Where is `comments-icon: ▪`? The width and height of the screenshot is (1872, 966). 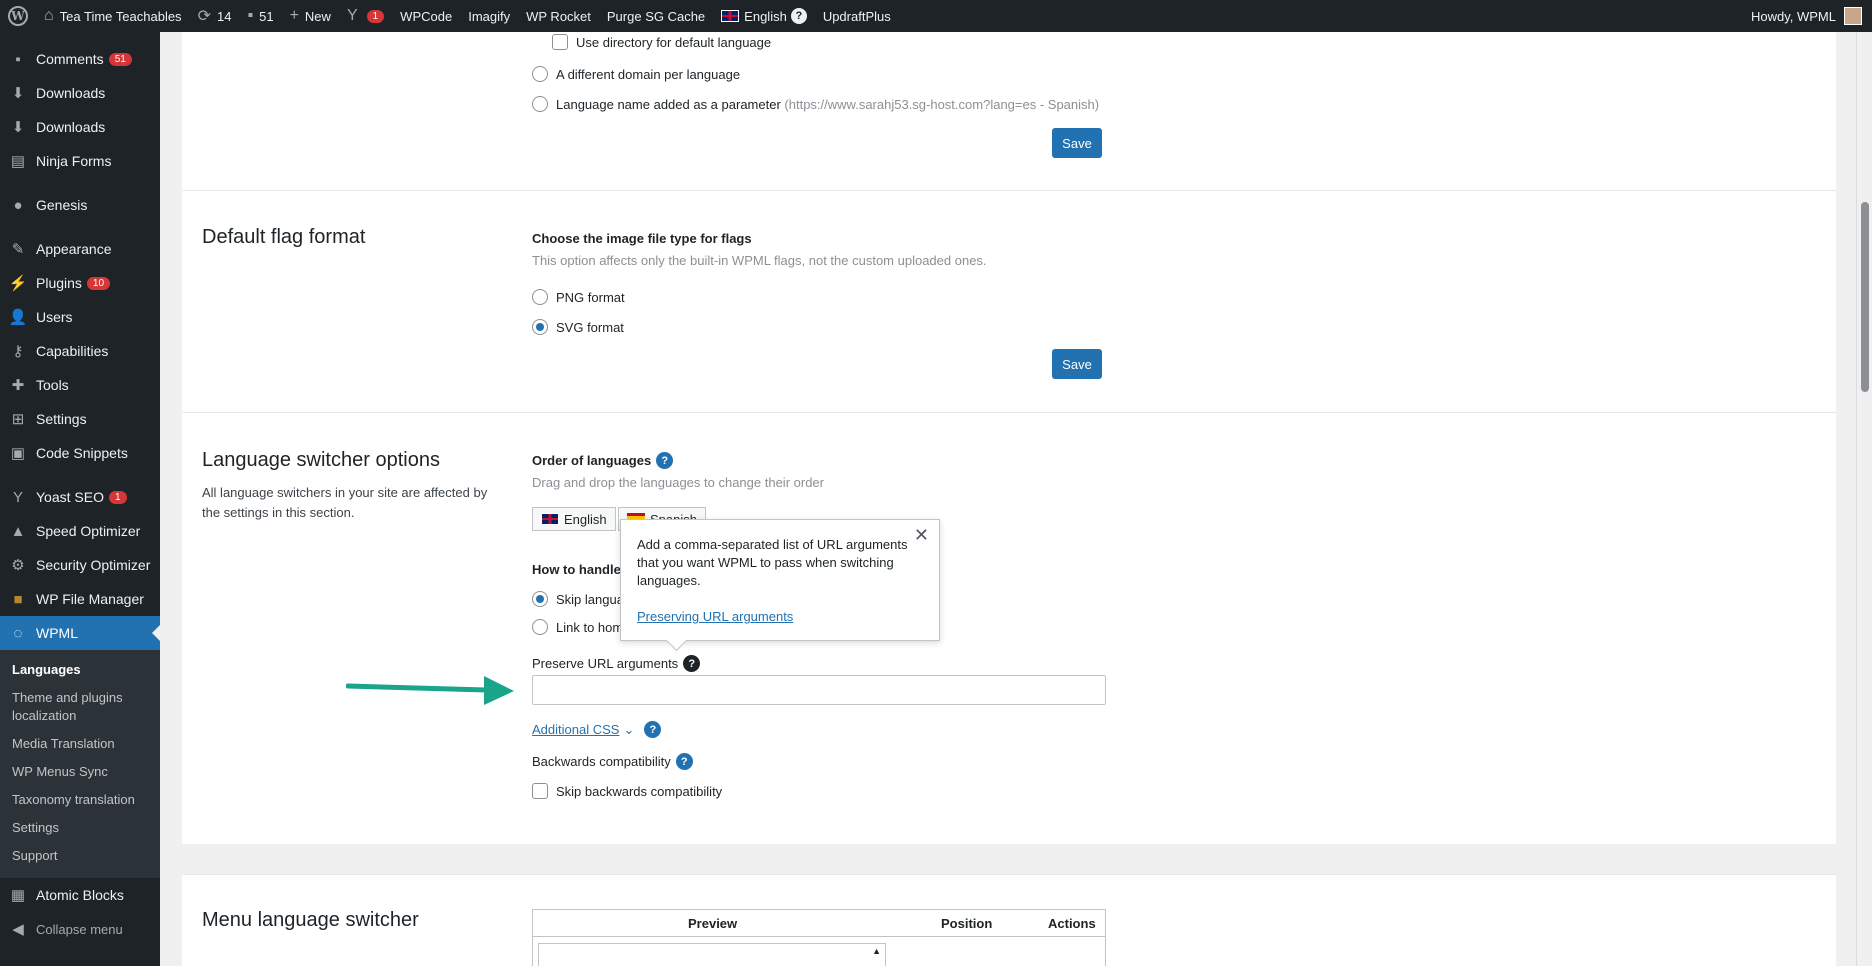
comments-icon: ▪ is located at coordinates (18, 59).